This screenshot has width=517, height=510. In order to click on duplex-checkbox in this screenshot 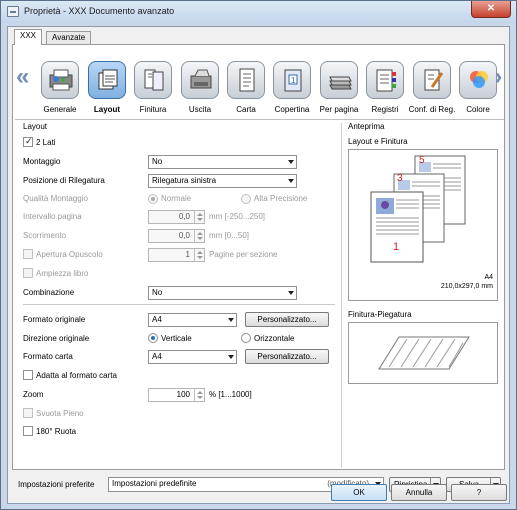, I will do `click(28, 141)`.